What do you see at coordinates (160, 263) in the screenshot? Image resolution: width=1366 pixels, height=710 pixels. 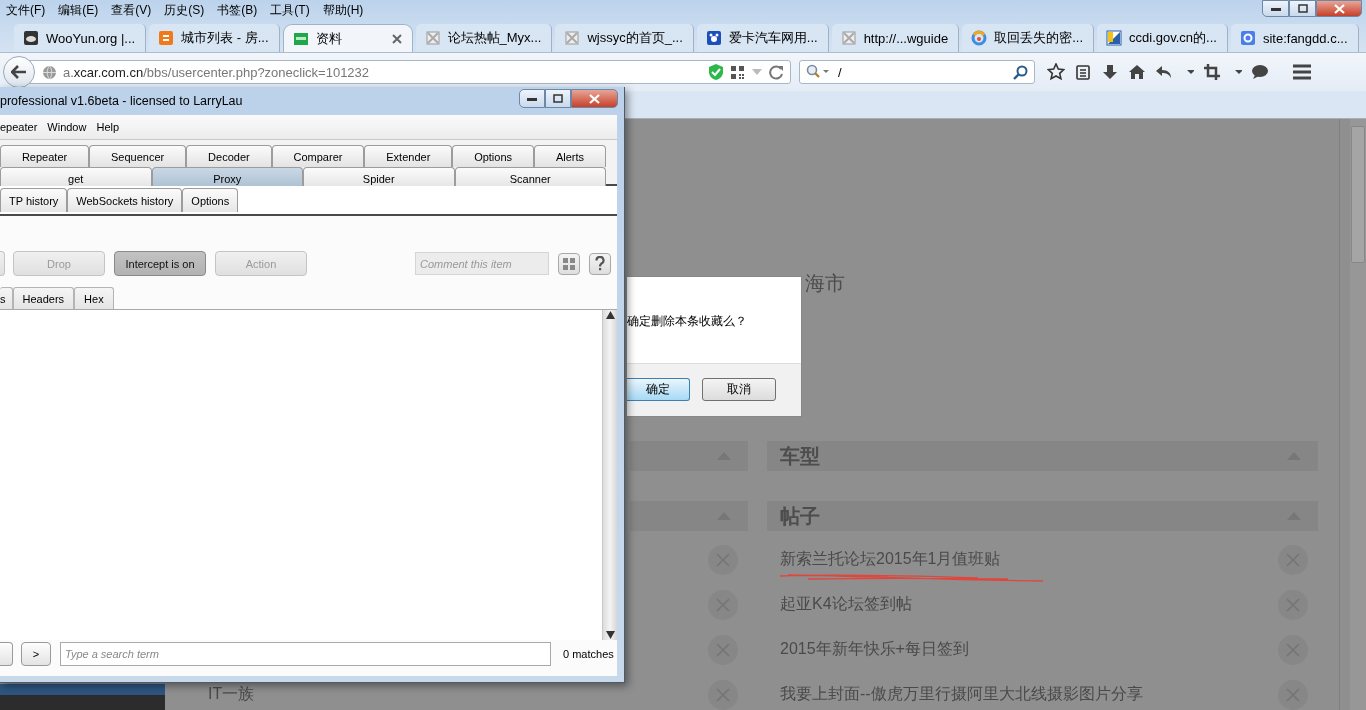 I see `toolbar-button: Intercept is on` at bounding box center [160, 263].